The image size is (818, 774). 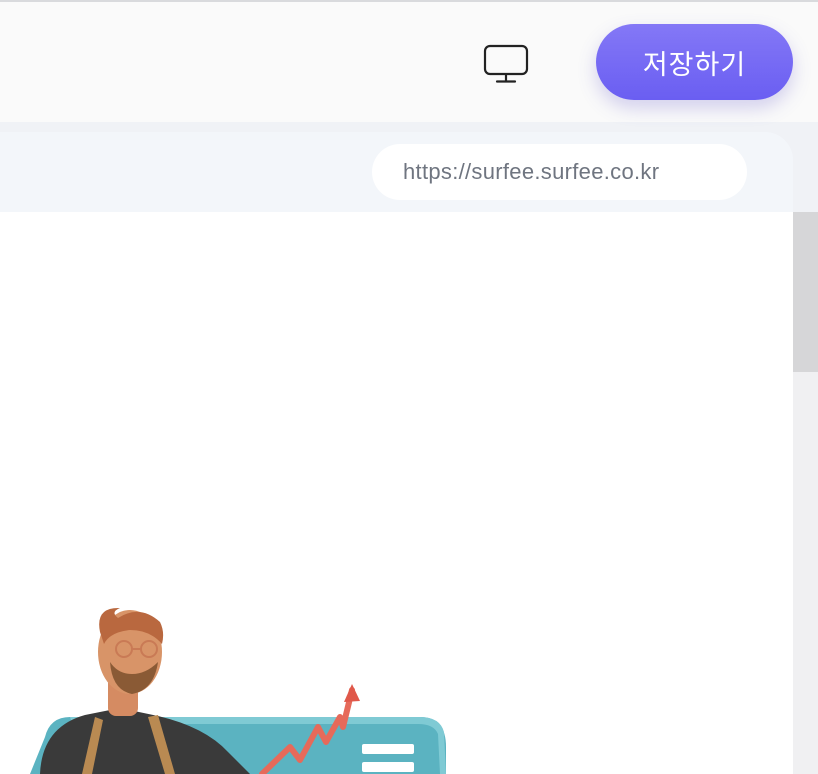 I want to click on preview-scrollbar, so click(x=805, y=493).